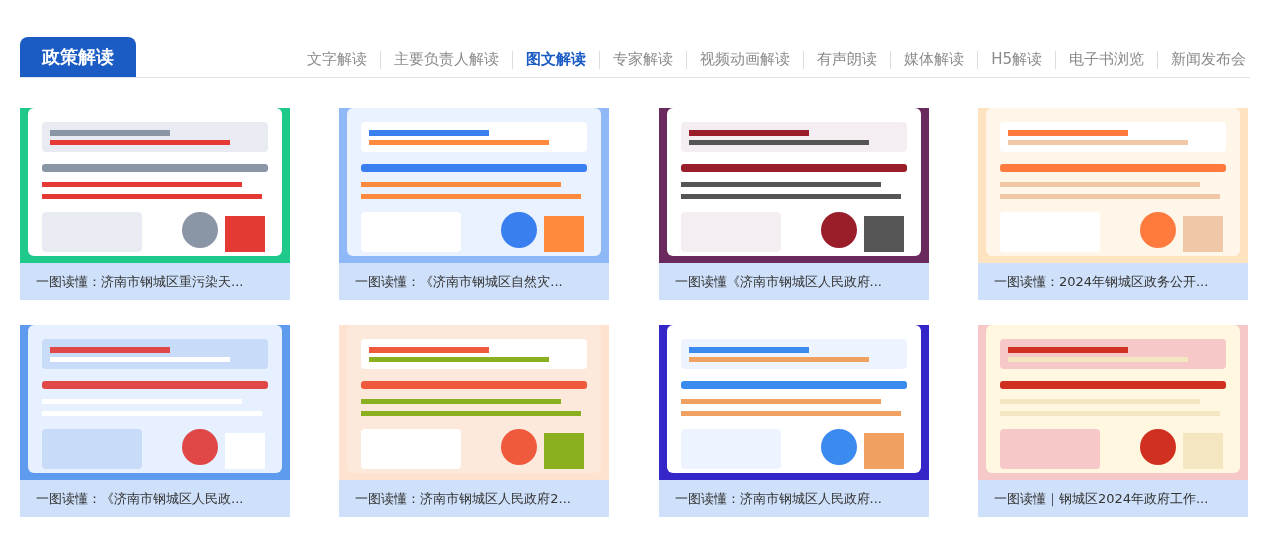 The image size is (1266, 540). Describe the element at coordinates (337, 59) in the screenshot. I see `tab: 文字解读` at that location.